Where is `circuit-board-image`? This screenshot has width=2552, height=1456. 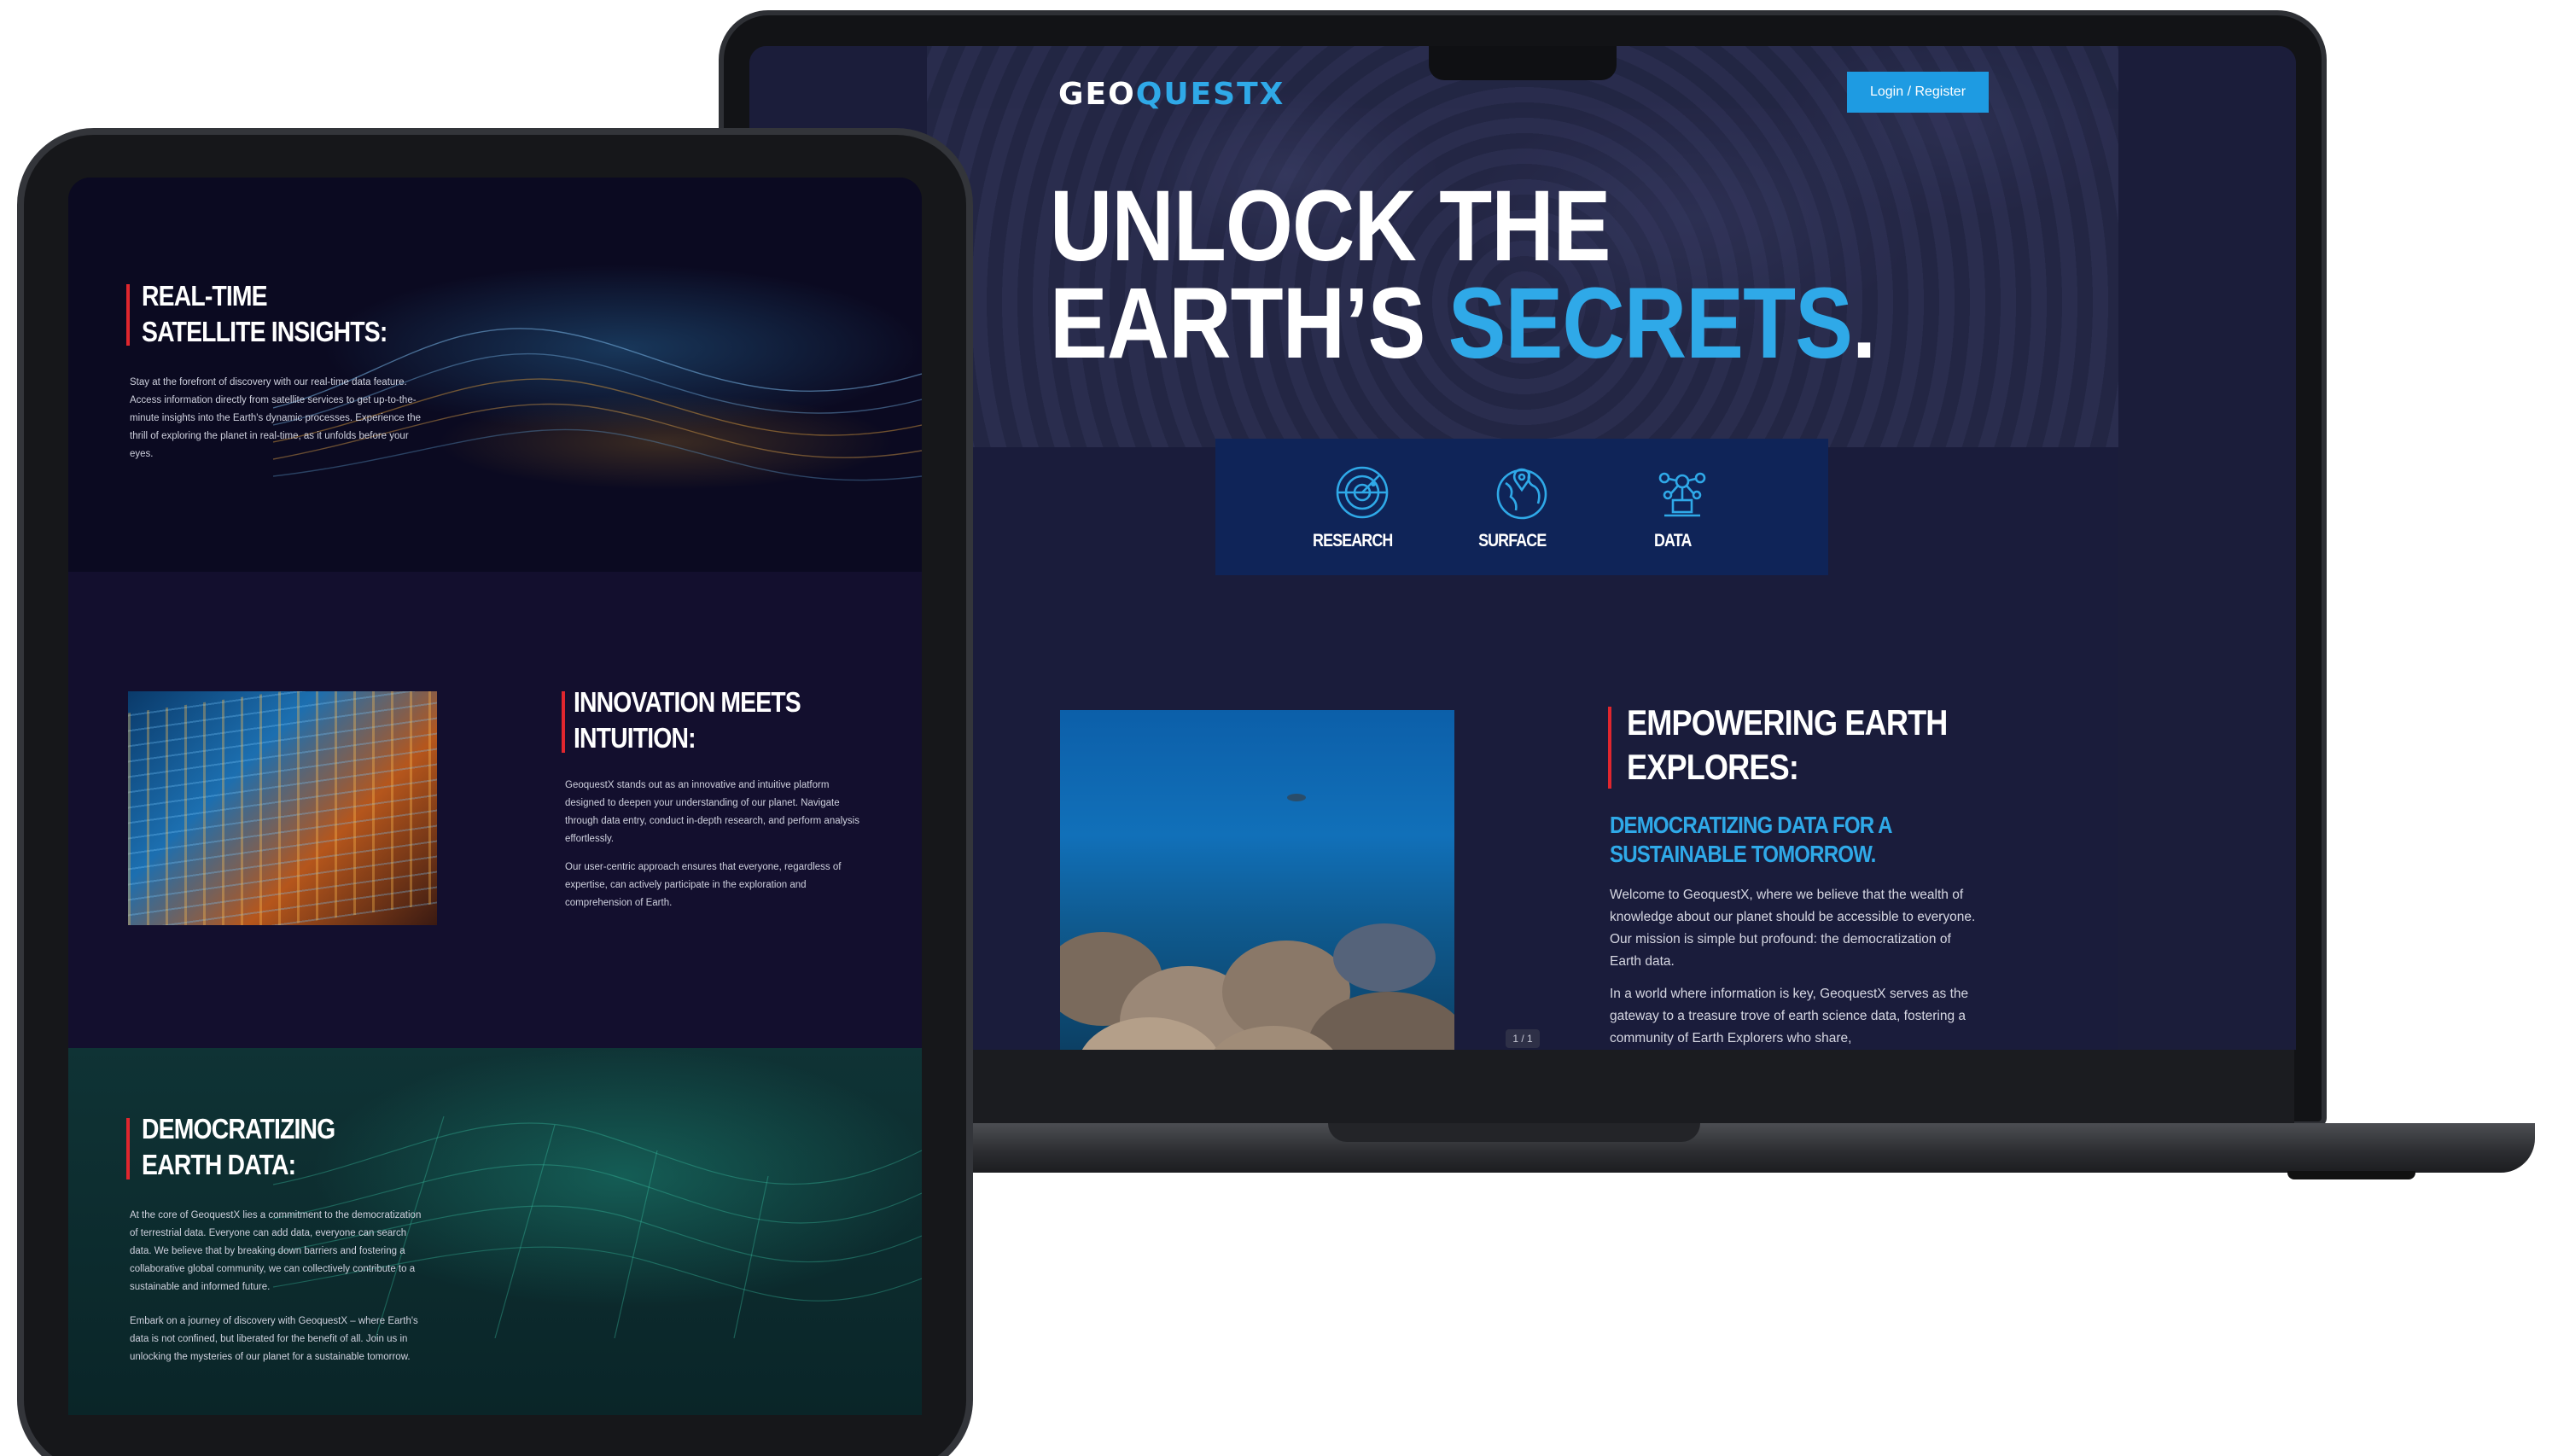 circuit-board-image is located at coordinates (282, 808).